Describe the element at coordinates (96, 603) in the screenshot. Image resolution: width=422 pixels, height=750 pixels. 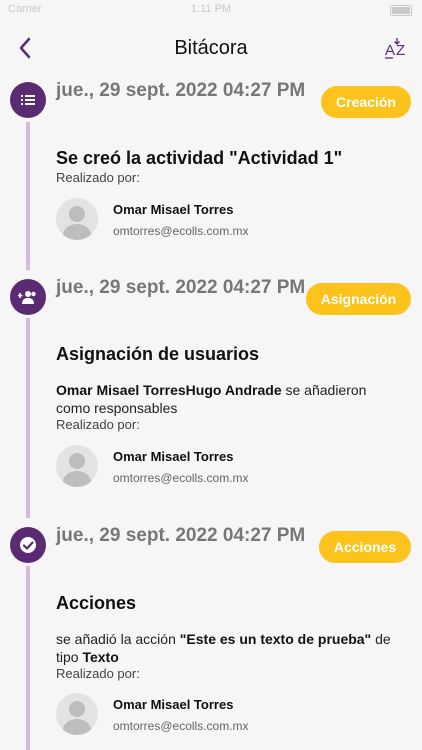
I see `entry-title: Acciones` at that location.